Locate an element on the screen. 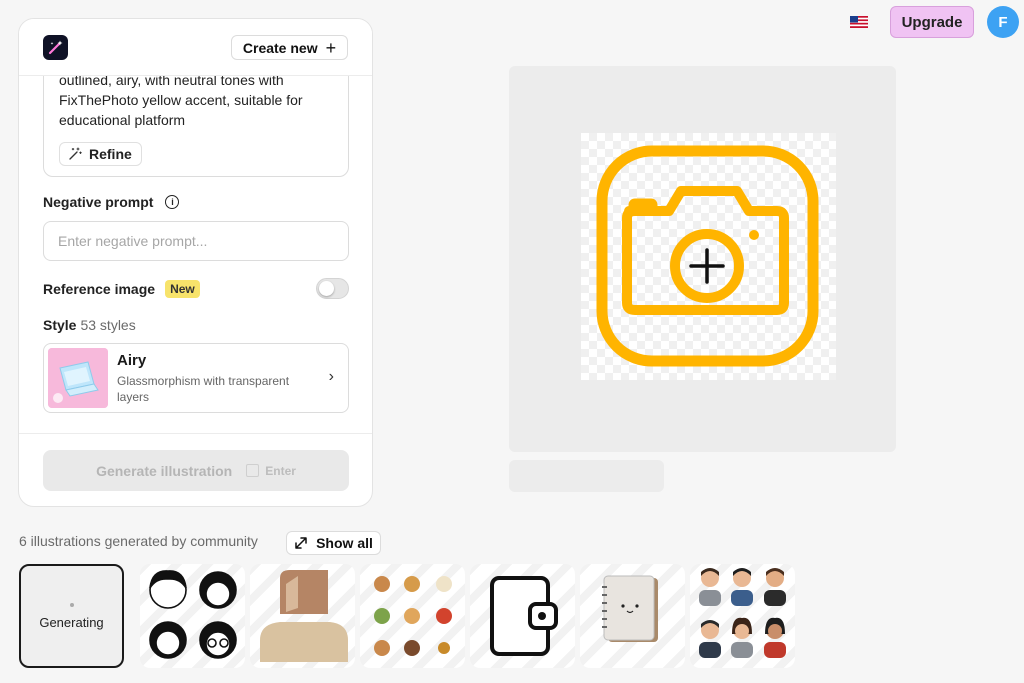  avatars-bw-icon is located at coordinates (193, 614).